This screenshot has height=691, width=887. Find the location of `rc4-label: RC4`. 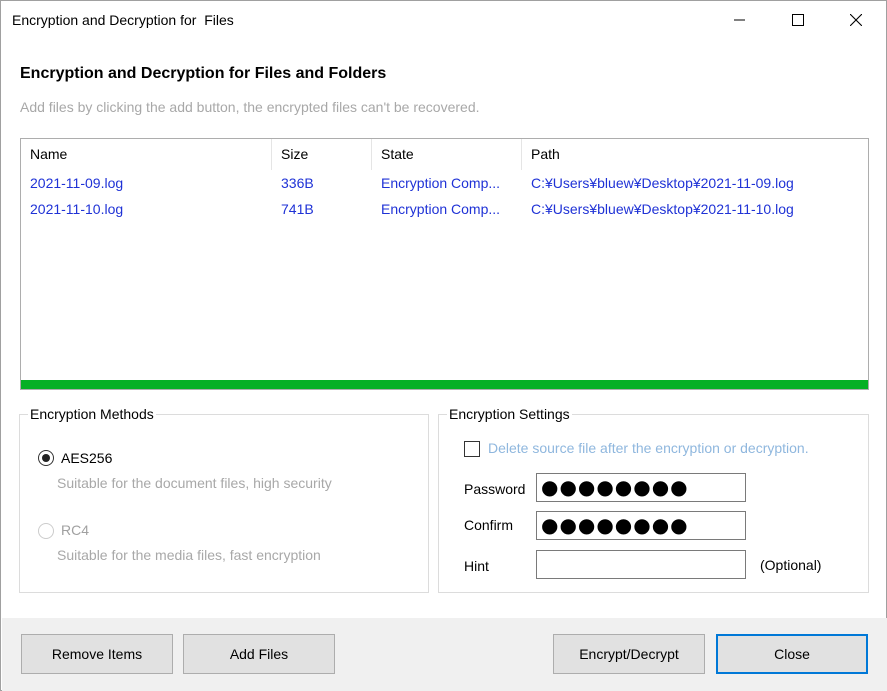

rc4-label: RC4 is located at coordinates (75, 530).